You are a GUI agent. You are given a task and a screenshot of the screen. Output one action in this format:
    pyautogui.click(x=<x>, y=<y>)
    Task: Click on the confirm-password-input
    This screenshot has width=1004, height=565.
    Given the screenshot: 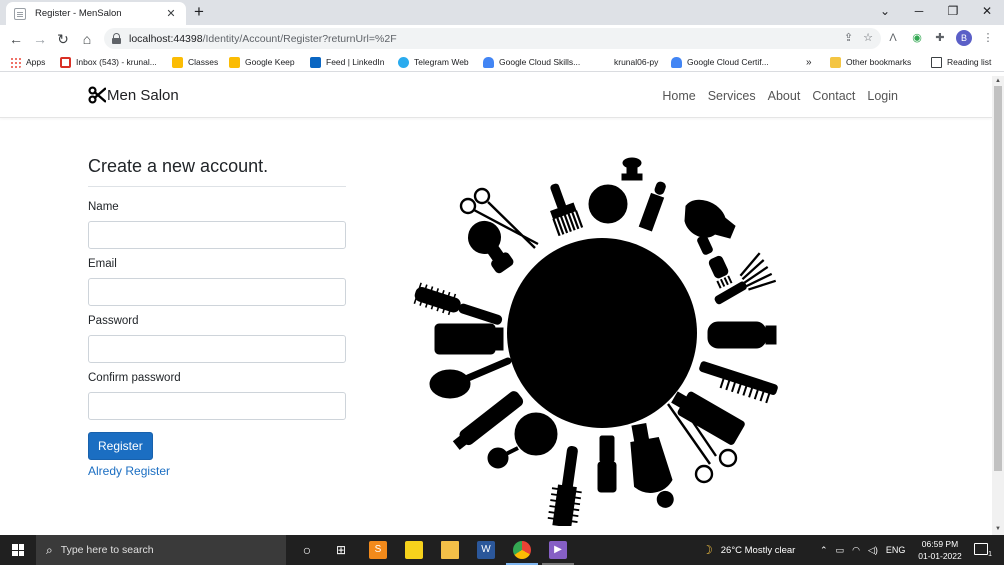 What is the action you would take?
    pyautogui.click(x=217, y=406)
    